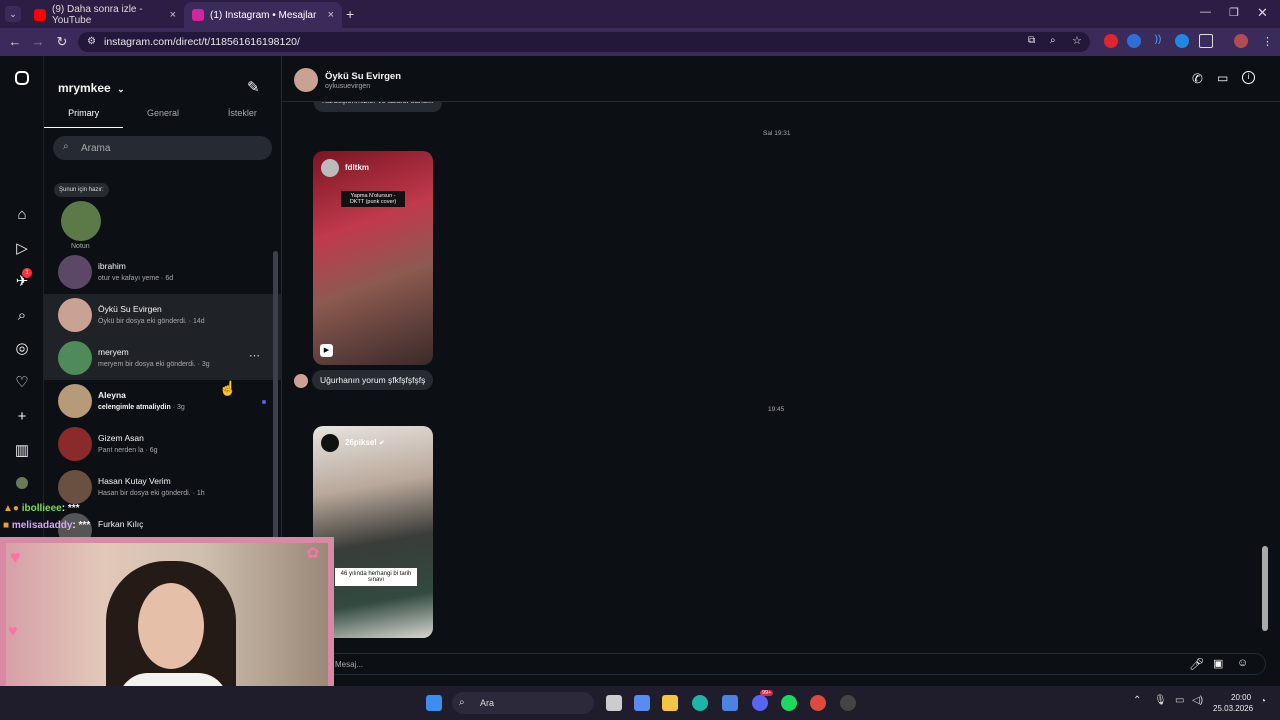 The width and height of the screenshot is (1280, 720). I want to click on tab-youtube: (9) Daha sonra izle - YouTube ×, so click(105, 15).